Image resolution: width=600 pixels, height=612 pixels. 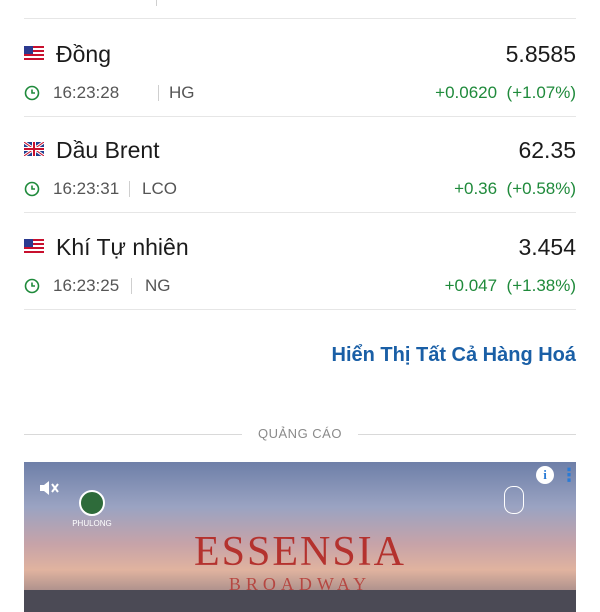 I want to click on mute-icon, so click(x=49, y=488).